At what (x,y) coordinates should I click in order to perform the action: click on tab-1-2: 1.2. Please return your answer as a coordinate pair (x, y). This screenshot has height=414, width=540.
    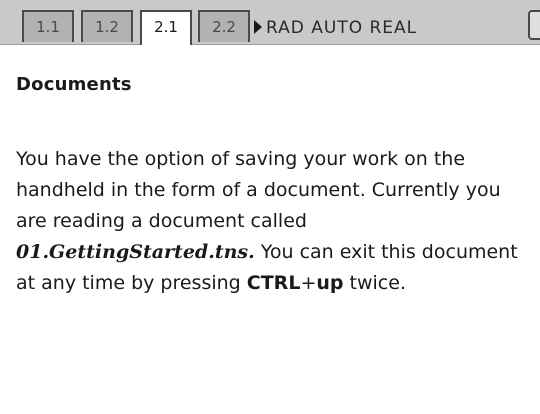
    Looking at the image, I should click on (107, 26).